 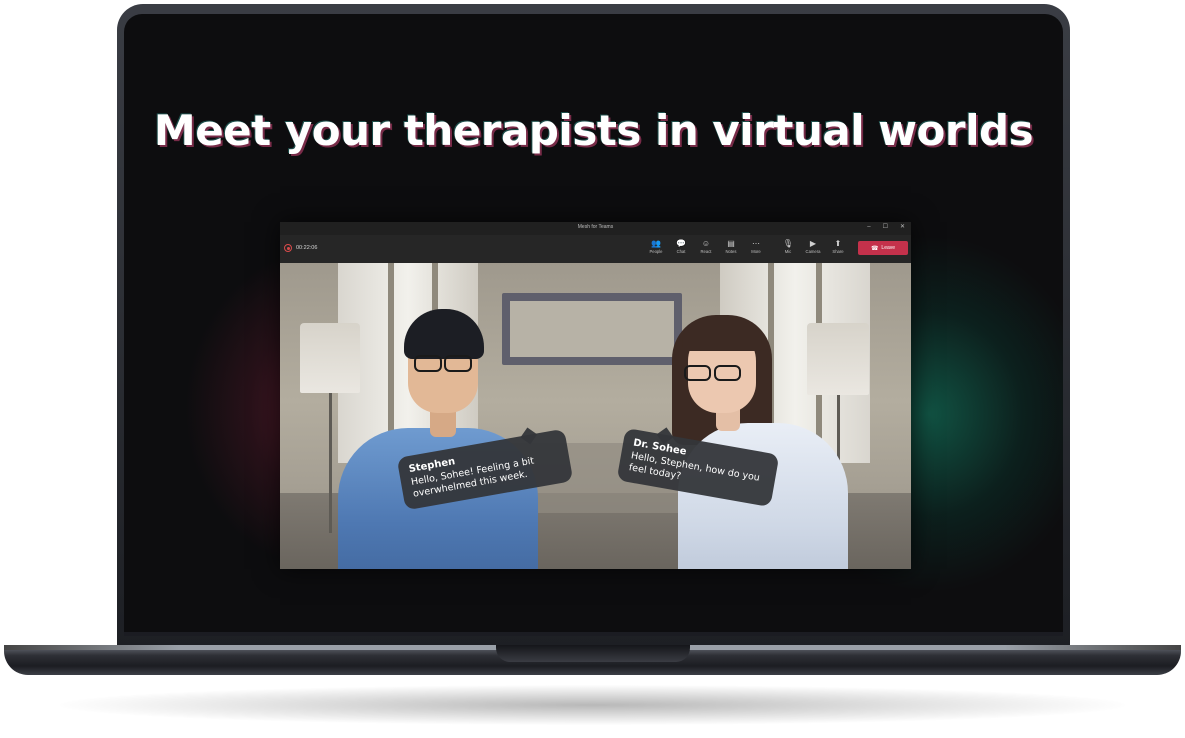 I want to click on lamp-right, so click(x=838, y=359).